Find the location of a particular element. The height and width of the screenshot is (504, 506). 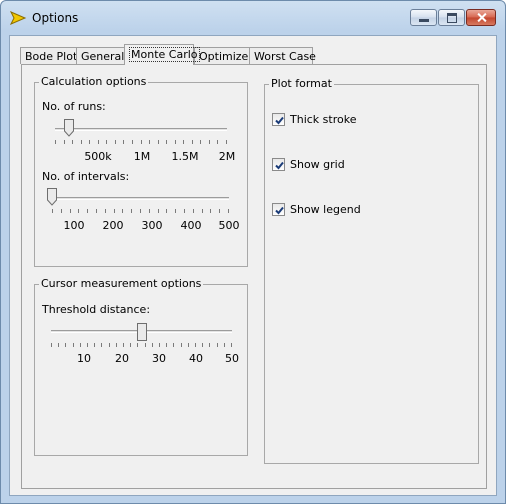

threshold-tick-label: 50 is located at coordinates (232, 358).